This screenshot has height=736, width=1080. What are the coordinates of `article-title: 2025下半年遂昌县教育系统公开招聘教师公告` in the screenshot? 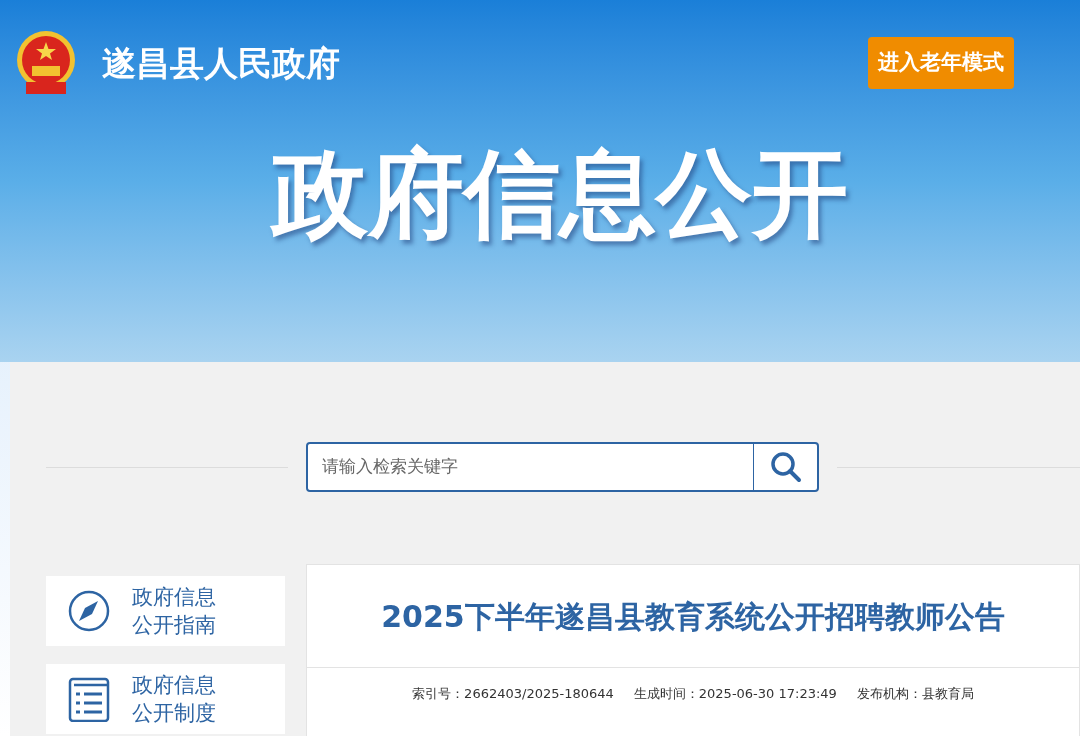 It's located at (693, 616).